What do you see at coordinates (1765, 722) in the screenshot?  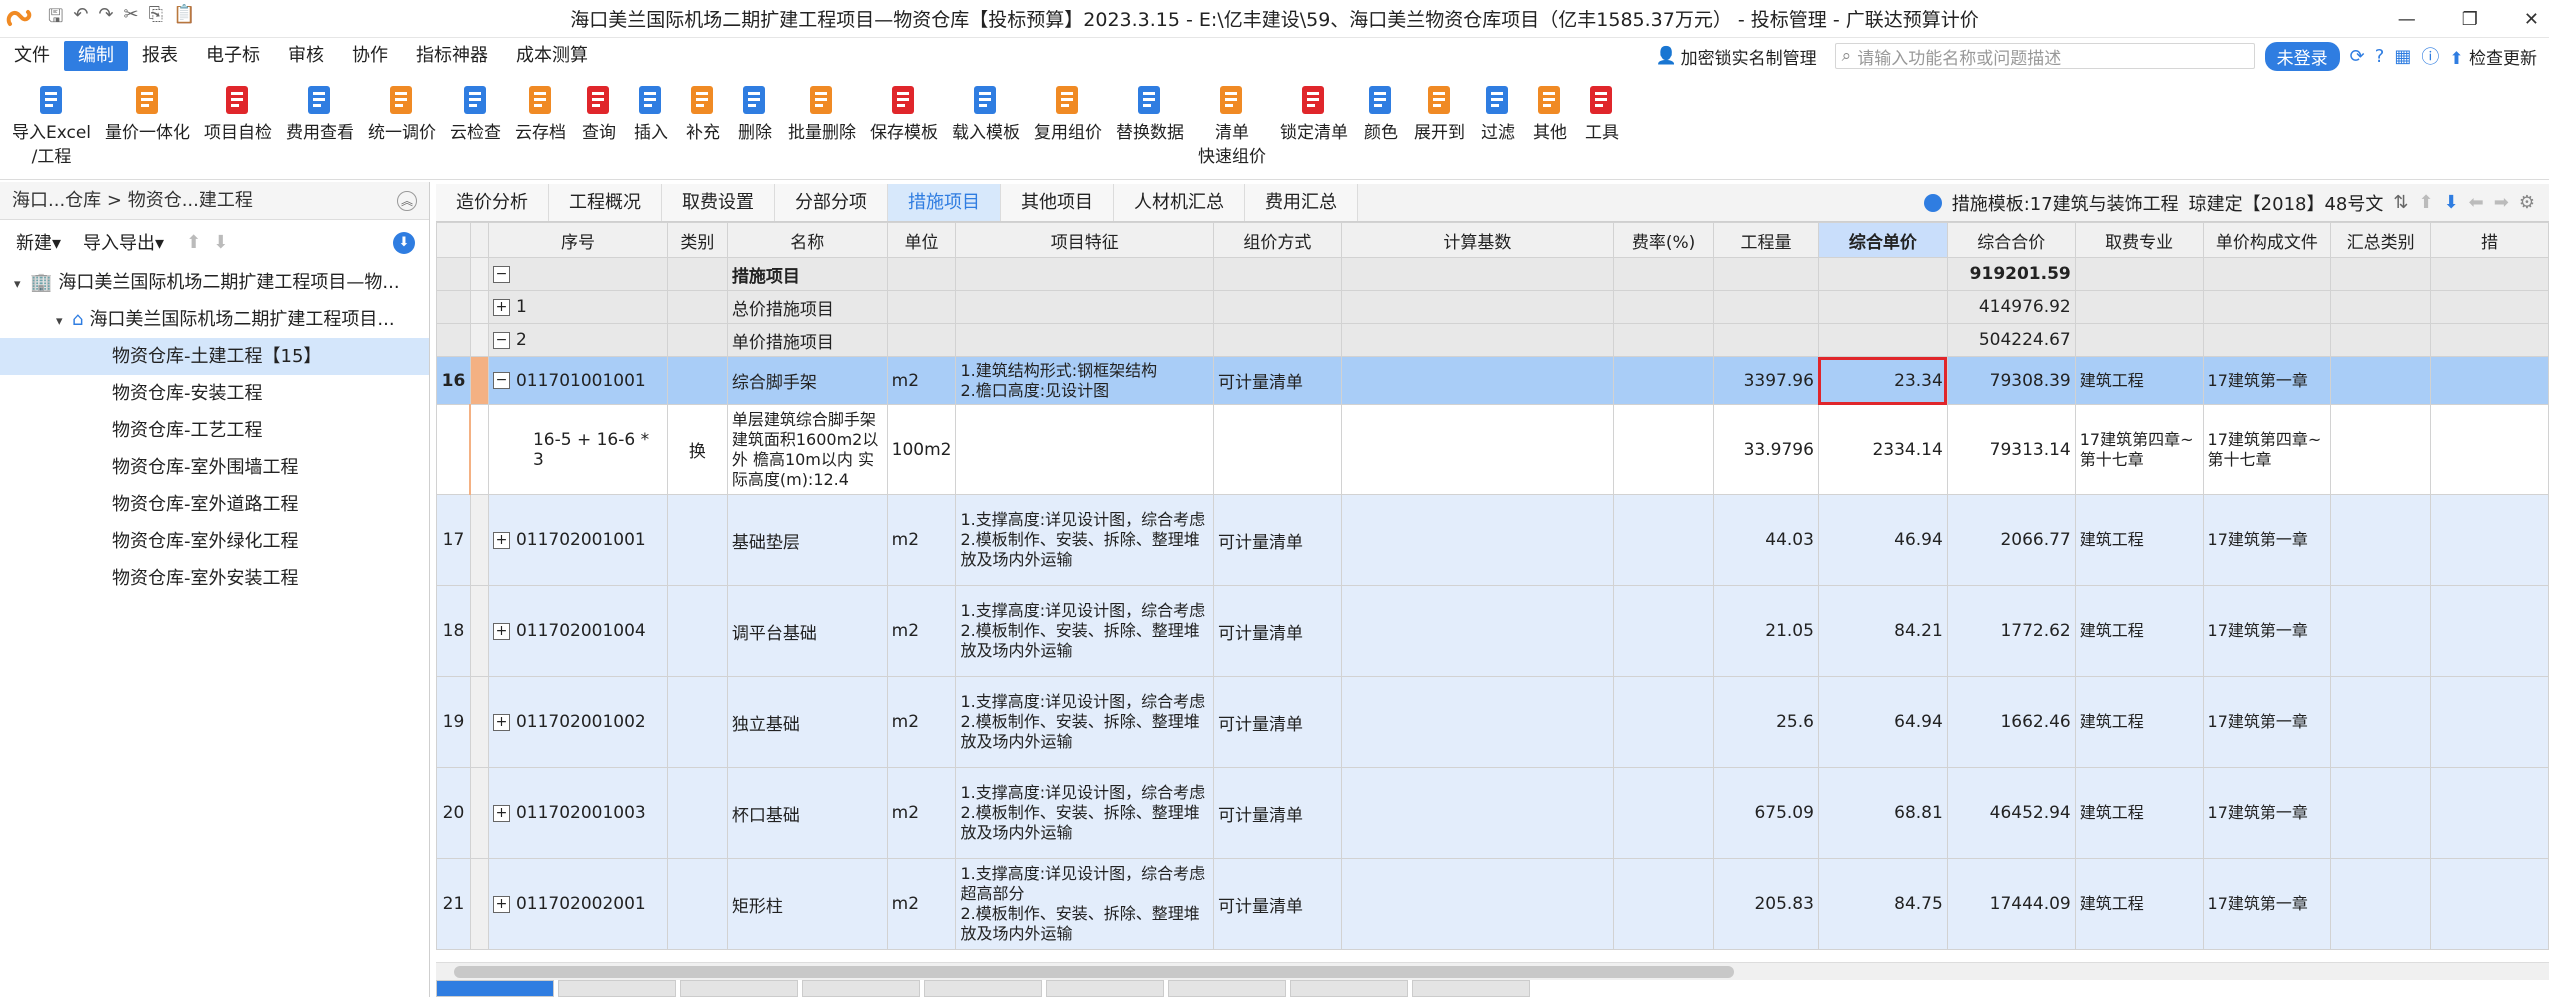 I see `cell-qty: 25.6` at bounding box center [1765, 722].